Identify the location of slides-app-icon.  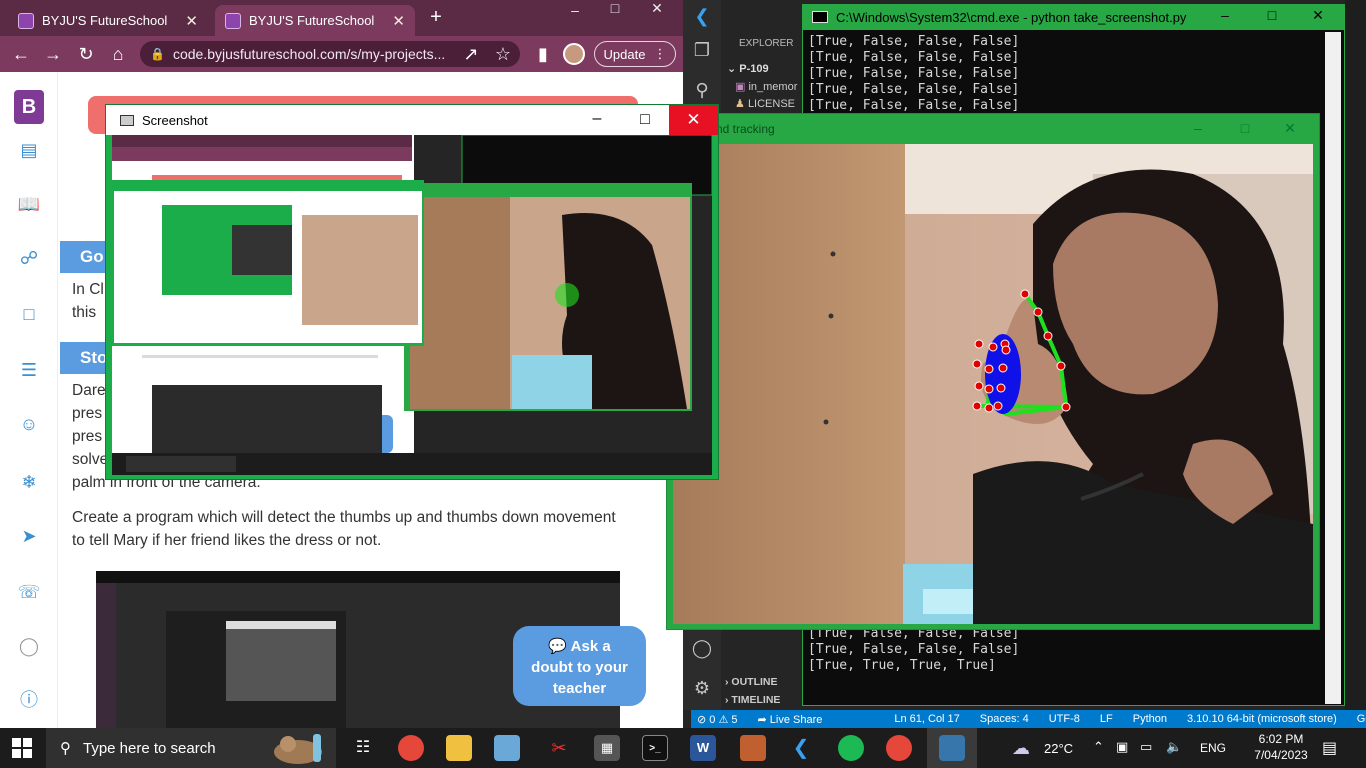
(753, 748).